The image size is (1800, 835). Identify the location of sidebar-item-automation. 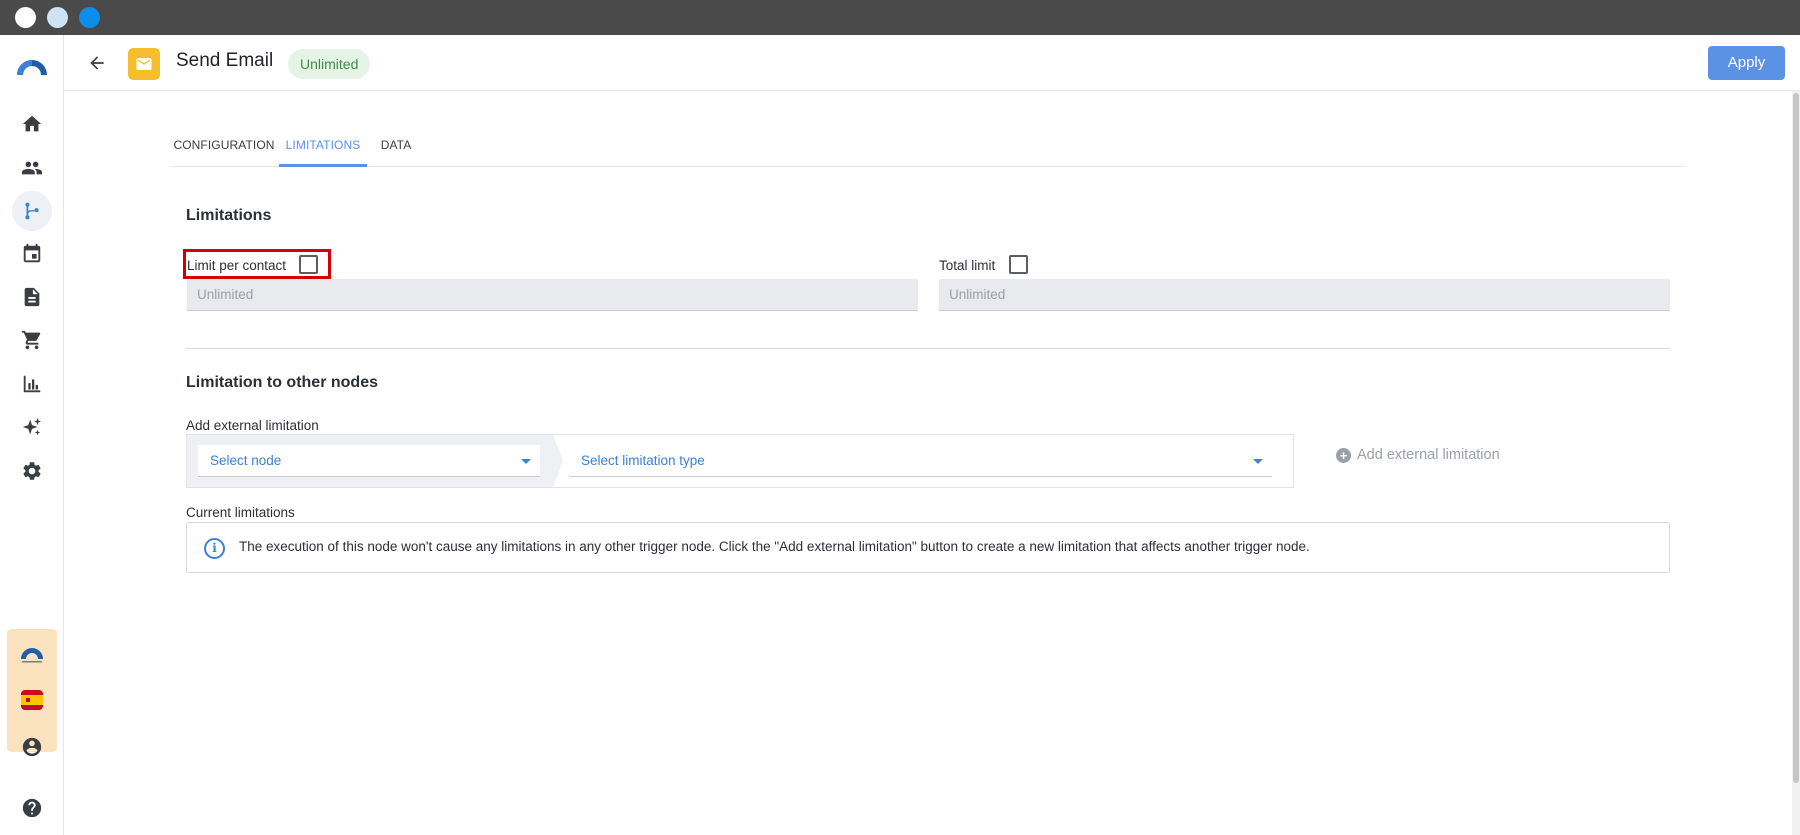
(32, 211).